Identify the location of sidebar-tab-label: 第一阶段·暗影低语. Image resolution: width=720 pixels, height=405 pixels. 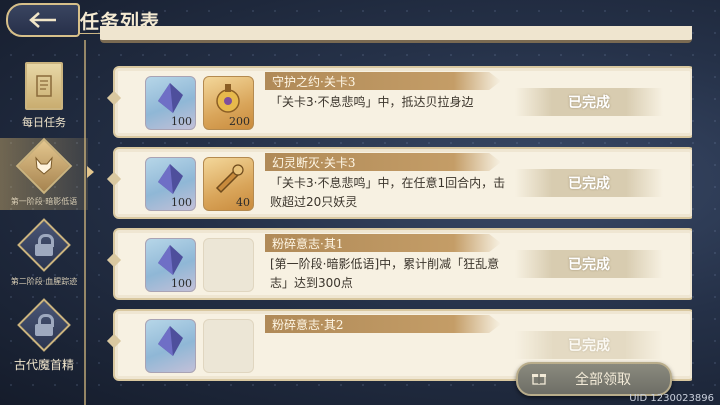
(44, 201).